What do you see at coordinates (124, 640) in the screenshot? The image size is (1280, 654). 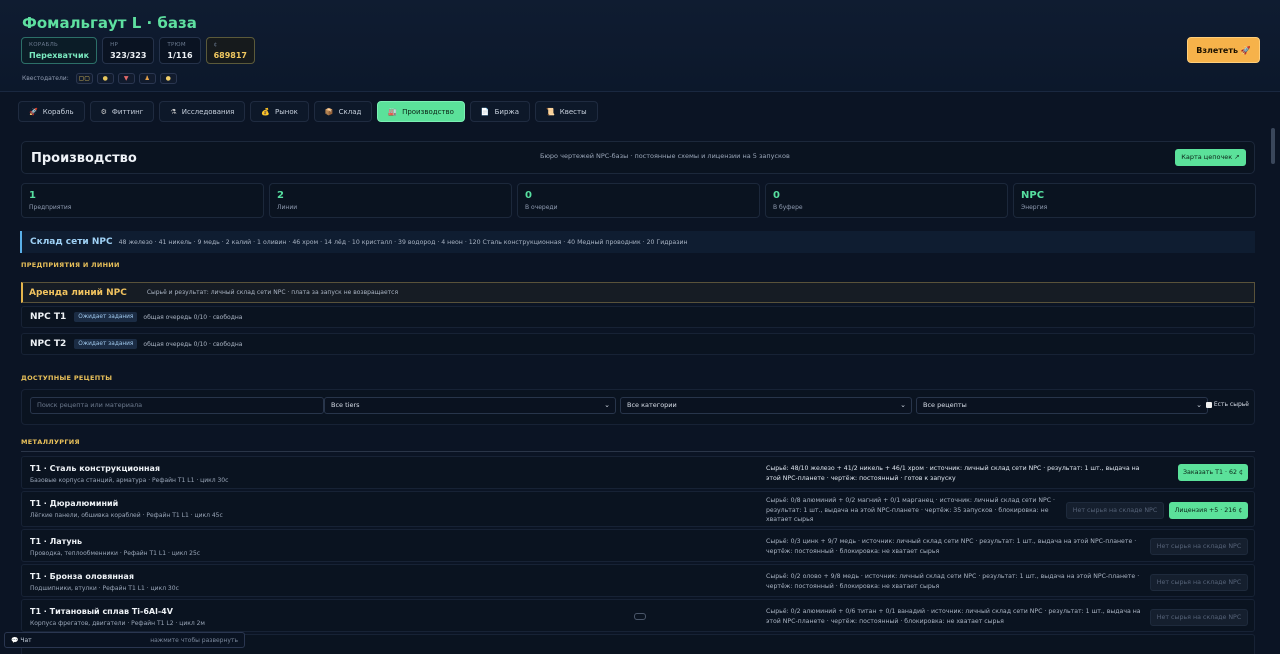 I see `chat-bar: 💬 Чат нажмите чтобы развернуть` at bounding box center [124, 640].